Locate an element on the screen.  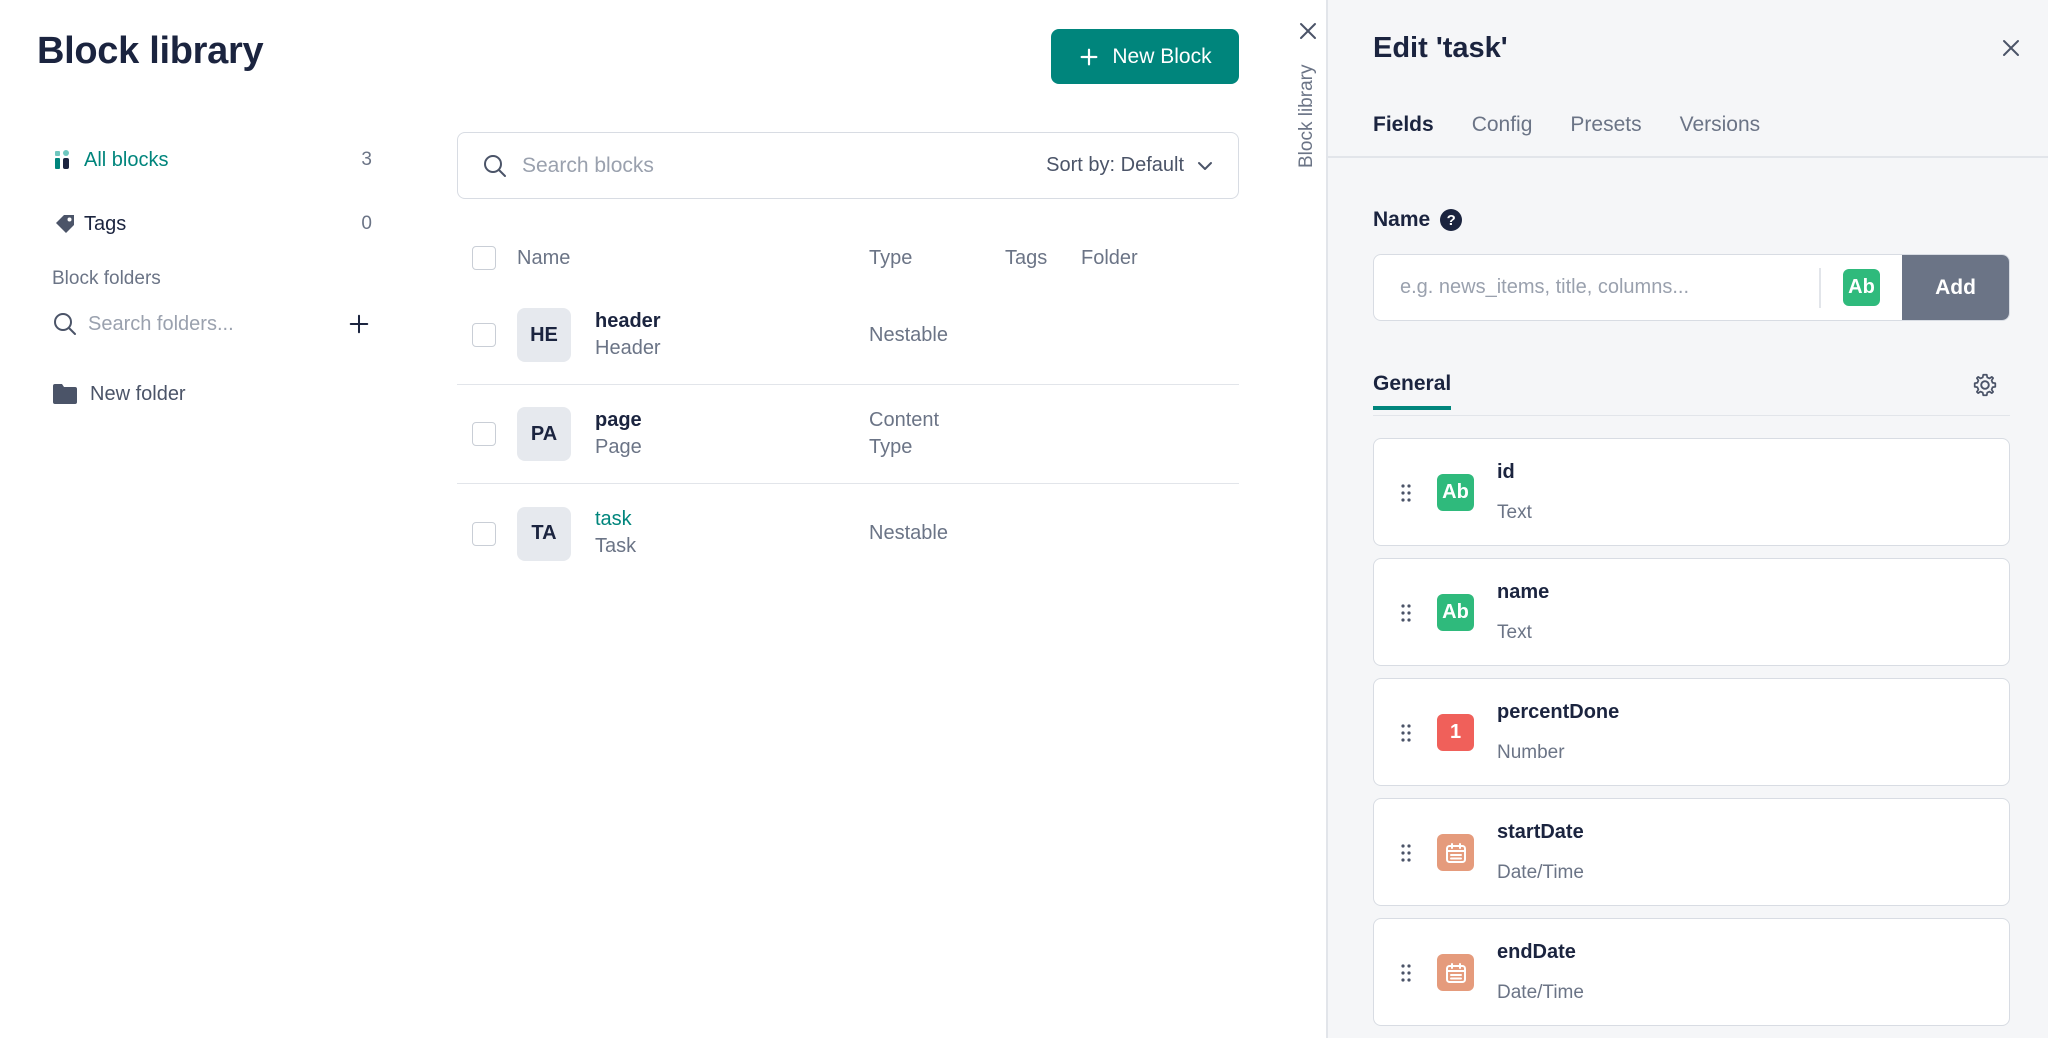
sidebar-item-label: All blocks is located at coordinates (126, 159).